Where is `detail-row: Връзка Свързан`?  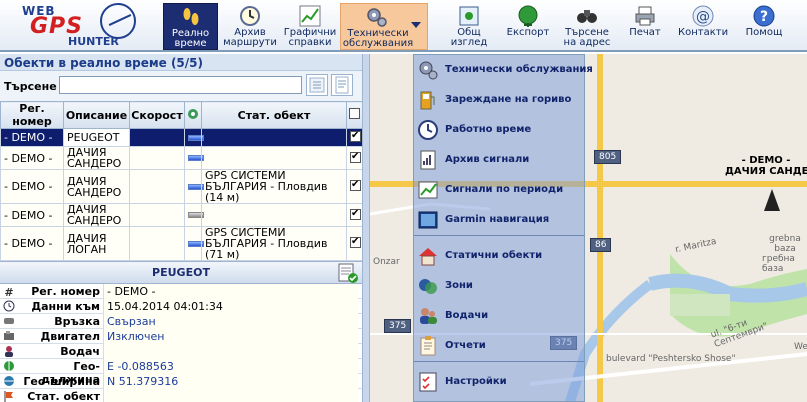
detail-row: Връзка Свързан is located at coordinates (181, 321).